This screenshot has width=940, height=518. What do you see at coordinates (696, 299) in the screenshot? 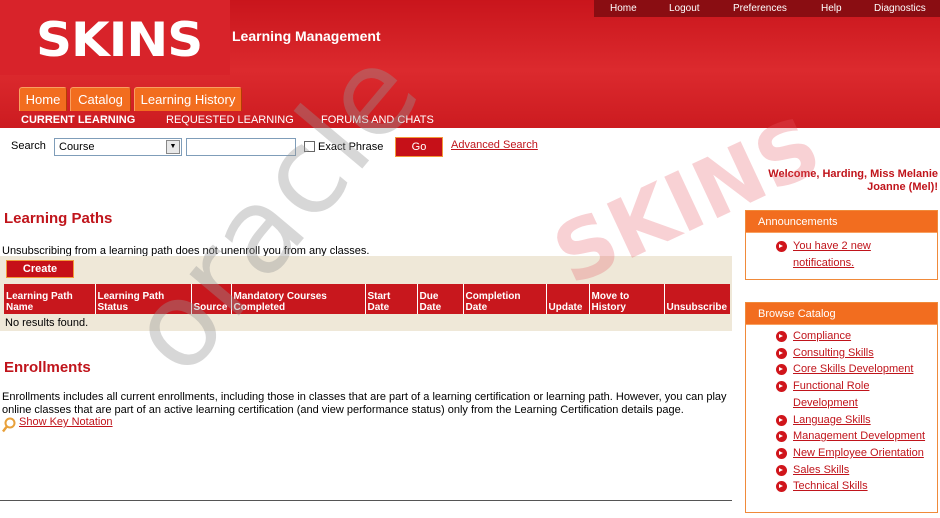
I see `col-unsubscribe: Unsubscribe` at bounding box center [696, 299].